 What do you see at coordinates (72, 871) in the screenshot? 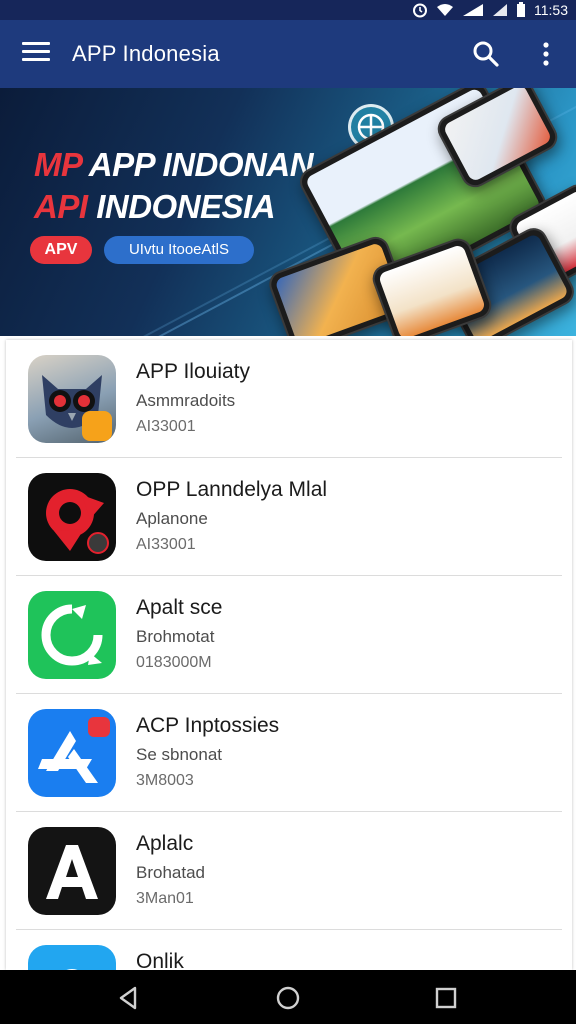
I see `letter-a-icon` at bounding box center [72, 871].